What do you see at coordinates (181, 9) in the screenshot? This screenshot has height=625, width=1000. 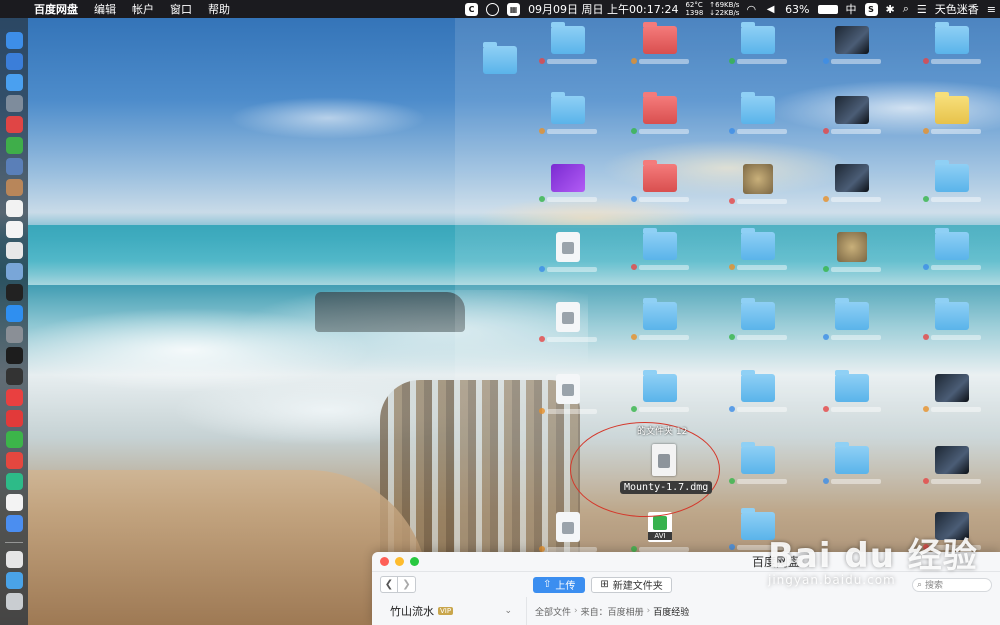 I see `menu-window: 窗口` at bounding box center [181, 9].